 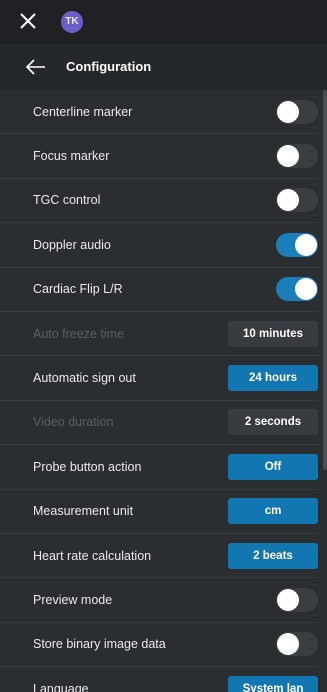 I want to click on page-header: Configuration, so click(x=163, y=67).